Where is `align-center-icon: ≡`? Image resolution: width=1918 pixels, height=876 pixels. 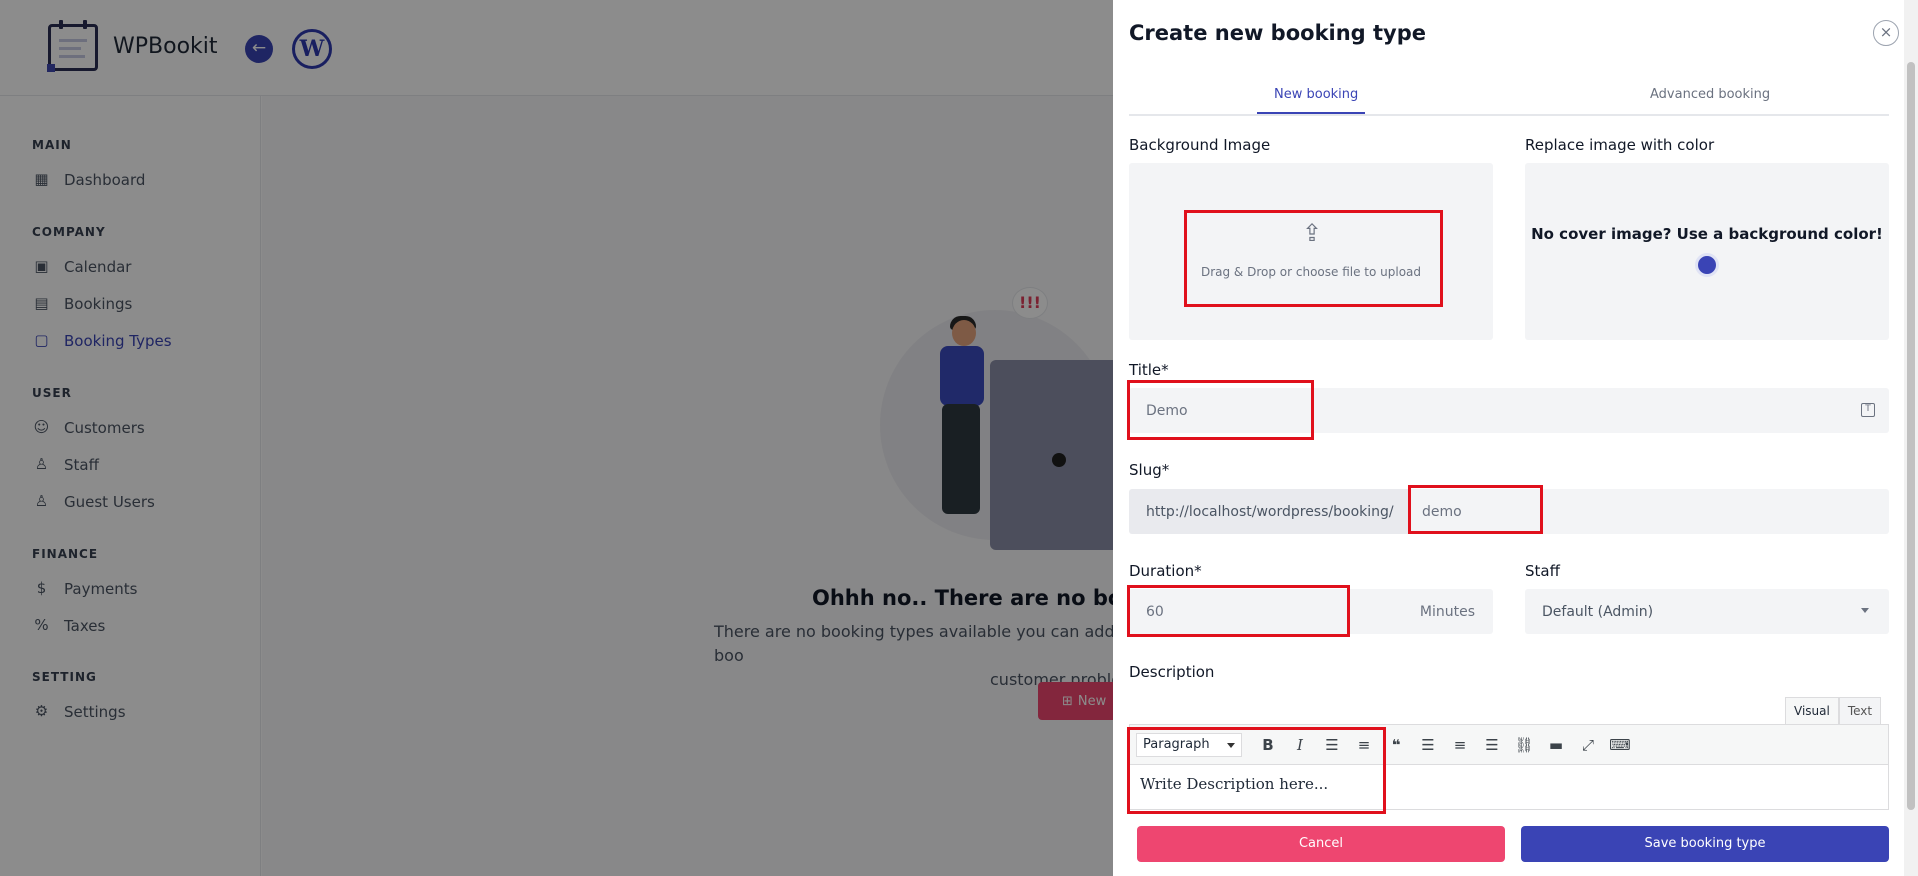 align-center-icon: ≡ is located at coordinates (1460, 745).